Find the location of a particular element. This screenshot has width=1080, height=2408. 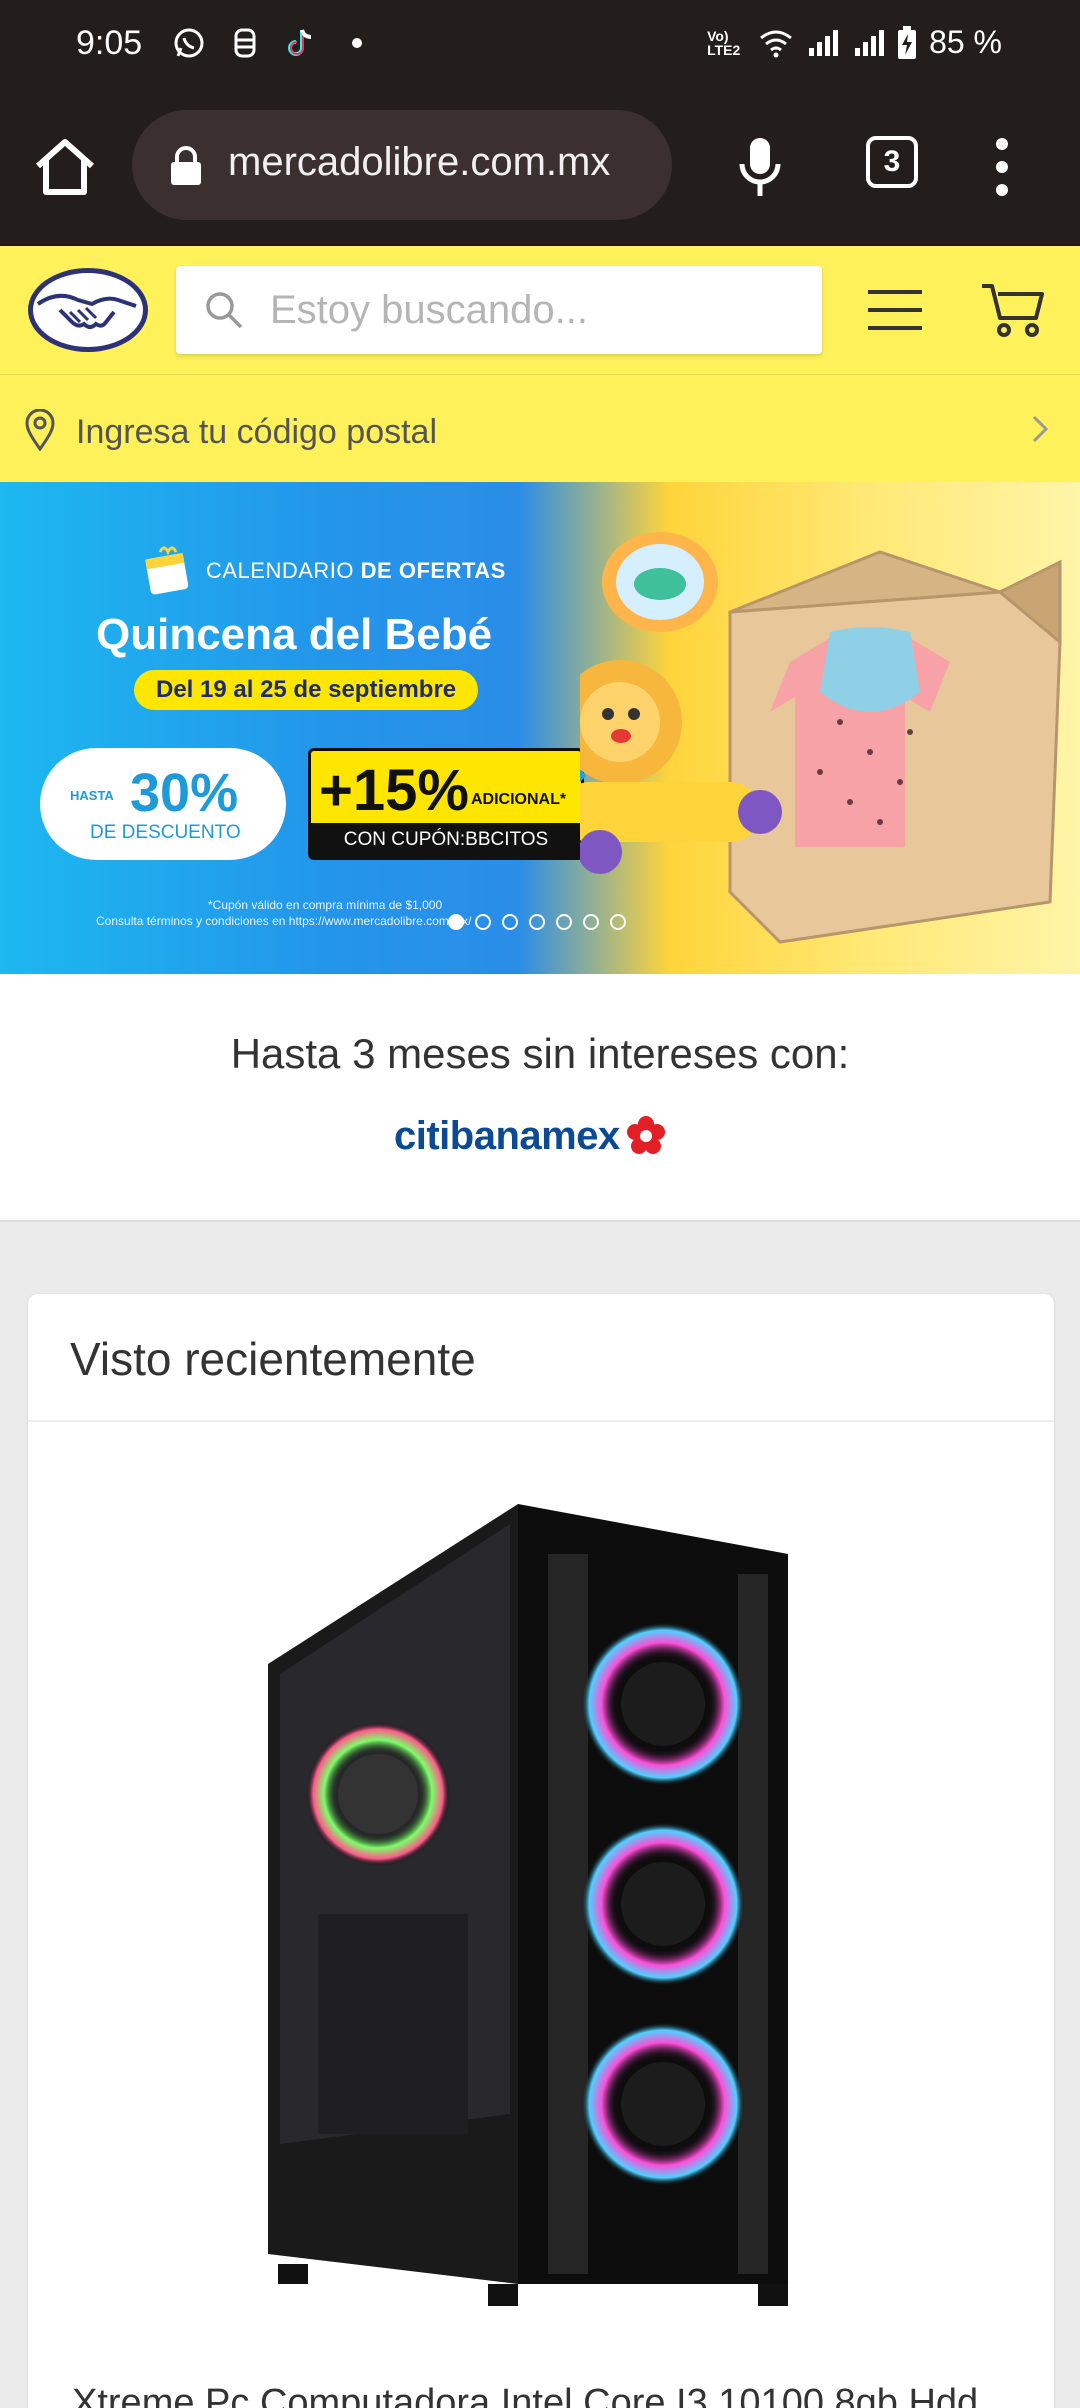

banner-dates: Del 19 al 25 de septiembre is located at coordinates (306, 690).